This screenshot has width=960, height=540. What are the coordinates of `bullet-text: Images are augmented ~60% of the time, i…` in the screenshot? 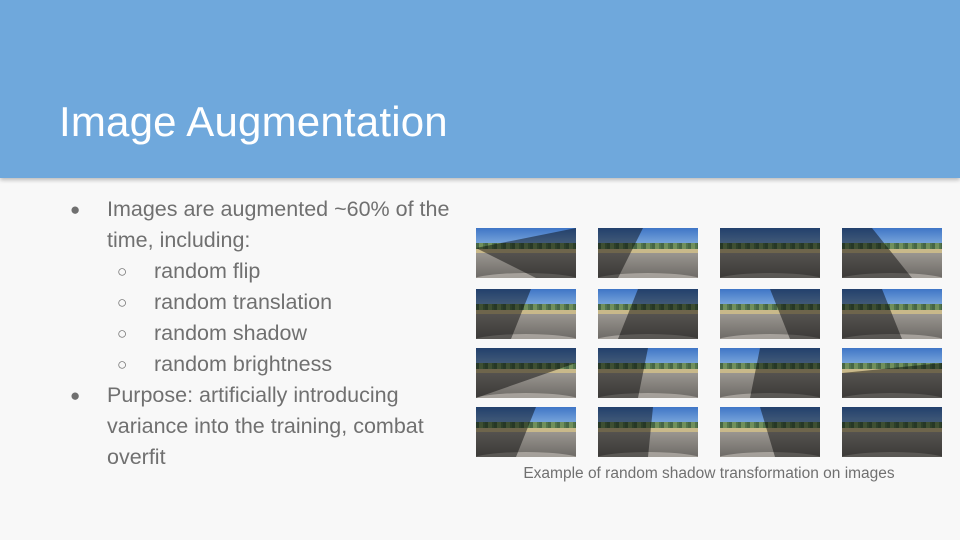 It's located at (278, 224).